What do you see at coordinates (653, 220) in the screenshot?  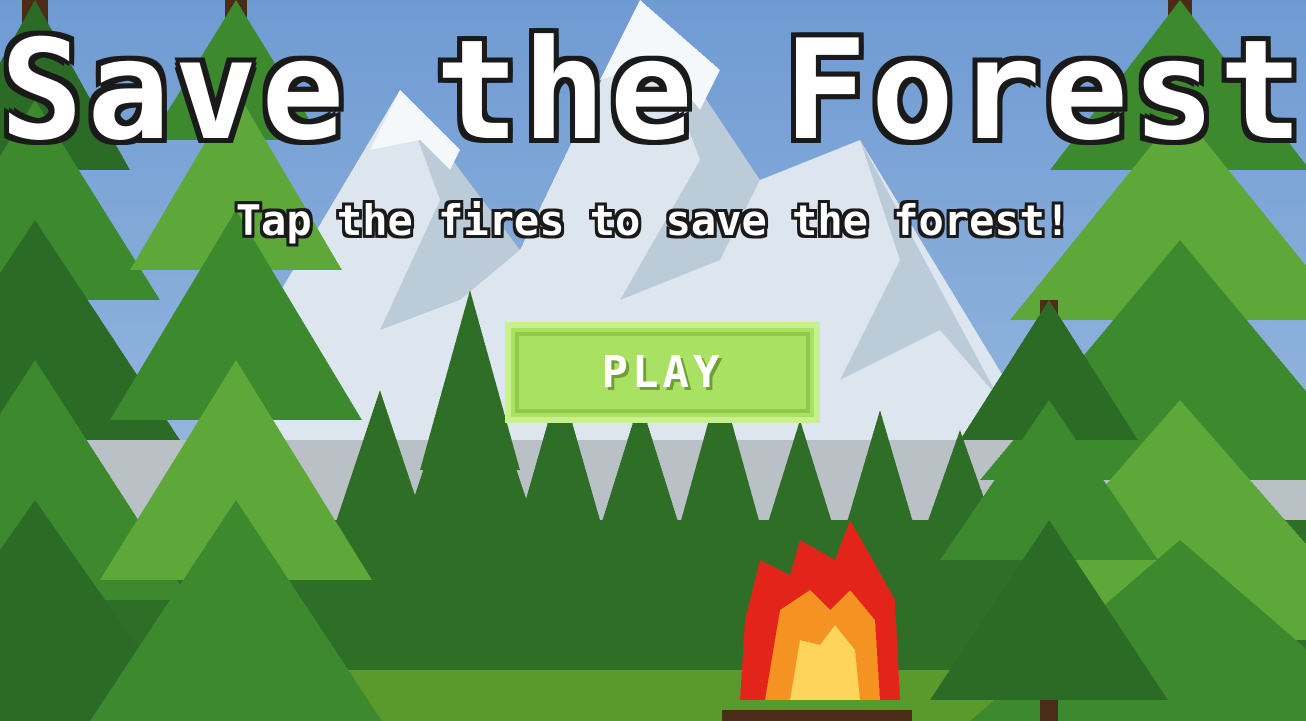 I see `game-subtitle: Tap the fires to save the forest!` at bounding box center [653, 220].